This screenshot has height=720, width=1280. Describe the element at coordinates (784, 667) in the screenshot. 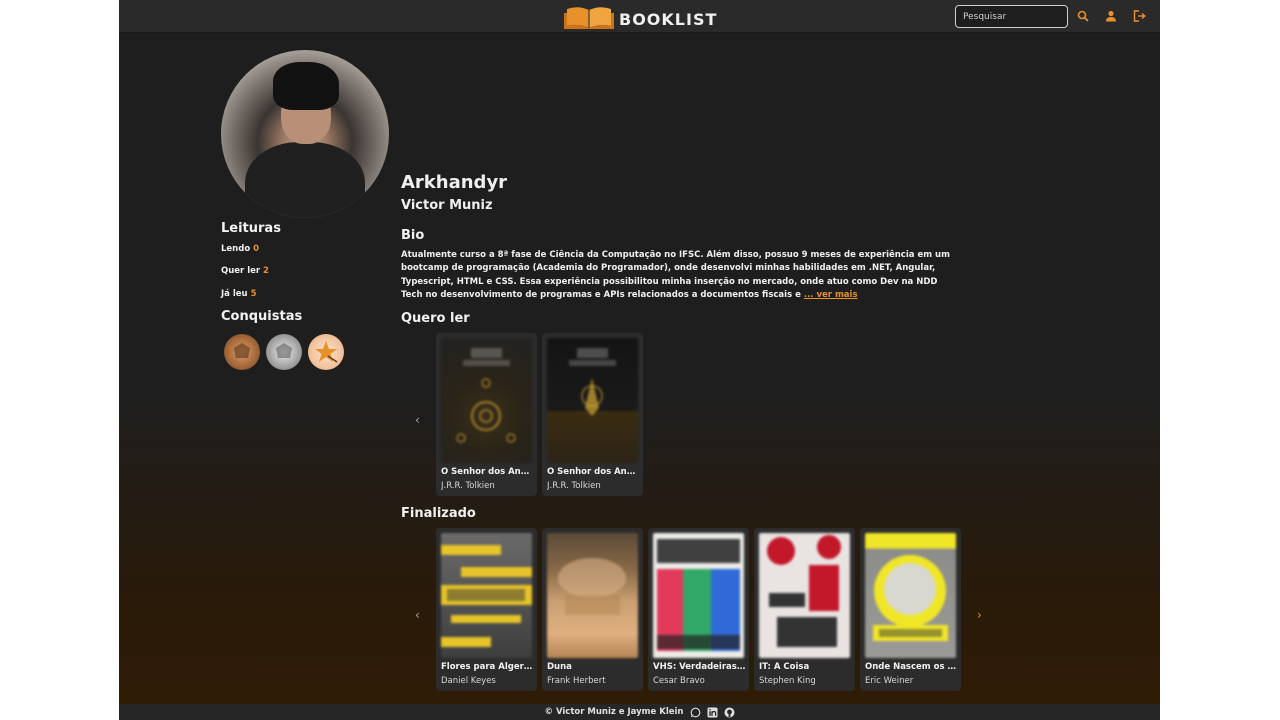

I see `book-title: IT: A Coisa` at that location.